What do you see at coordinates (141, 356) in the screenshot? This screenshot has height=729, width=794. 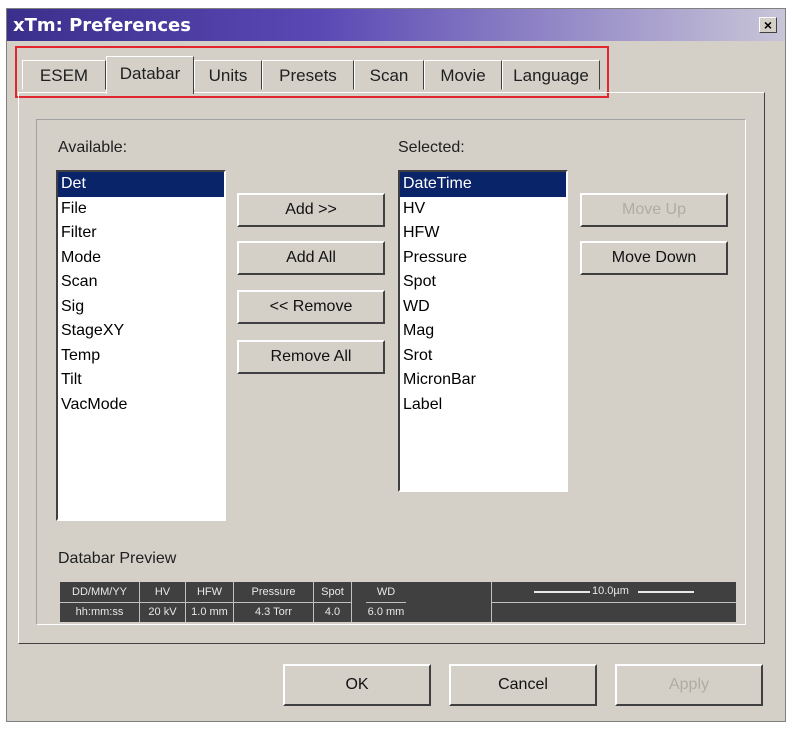 I see `list-item: Temp` at bounding box center [141, 356].